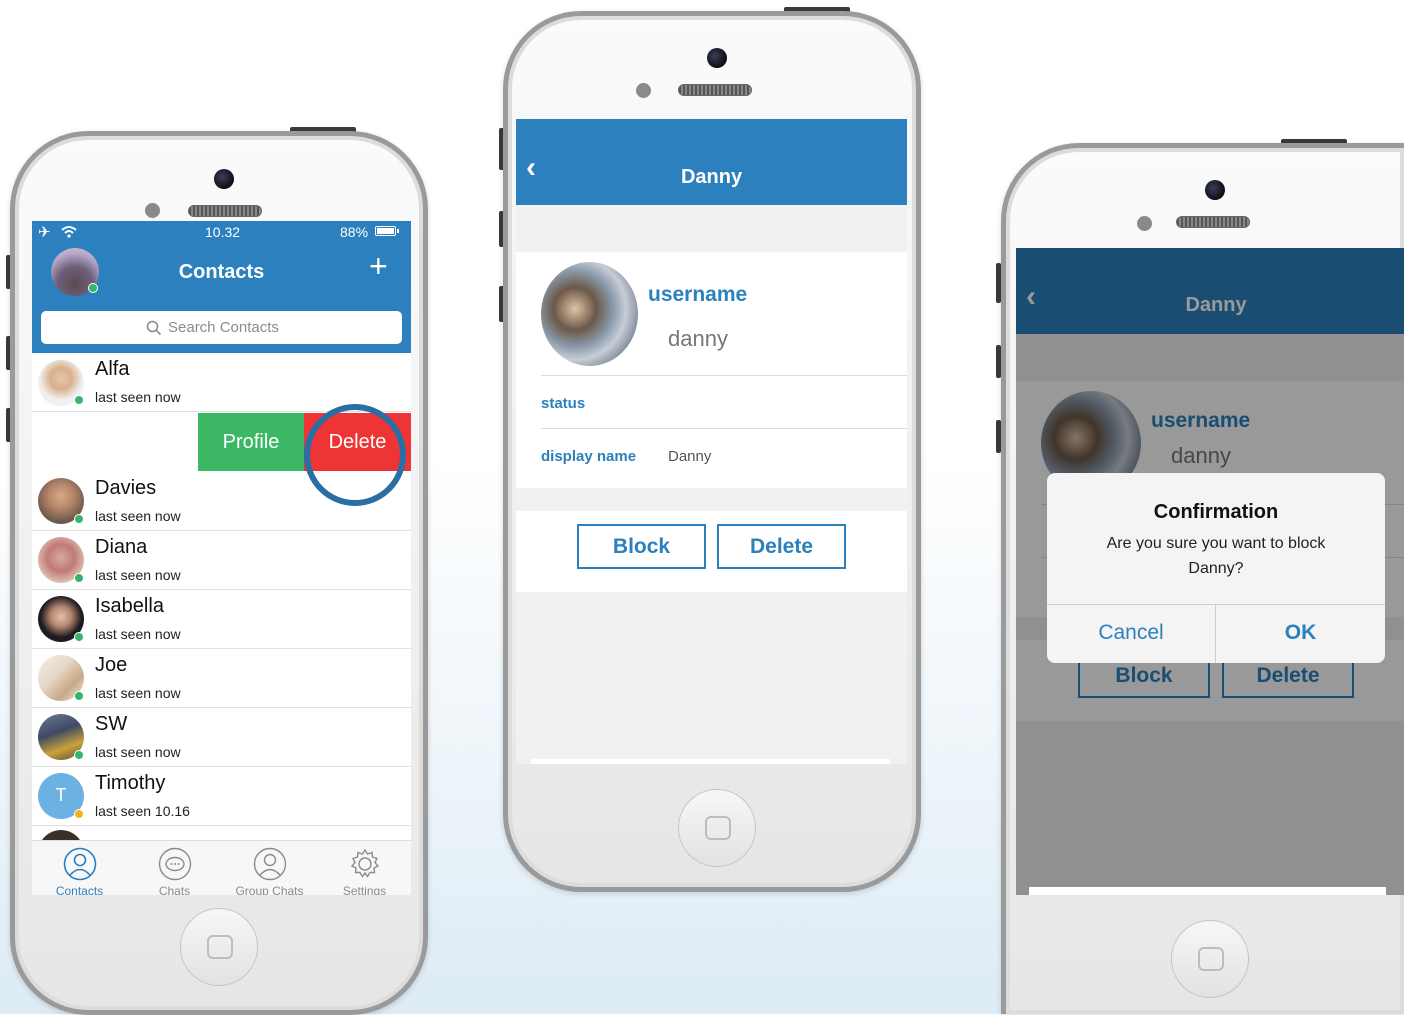  Describe the element at coordinates (387, 231) in the screenshot. I see `battery-icon` at that location.